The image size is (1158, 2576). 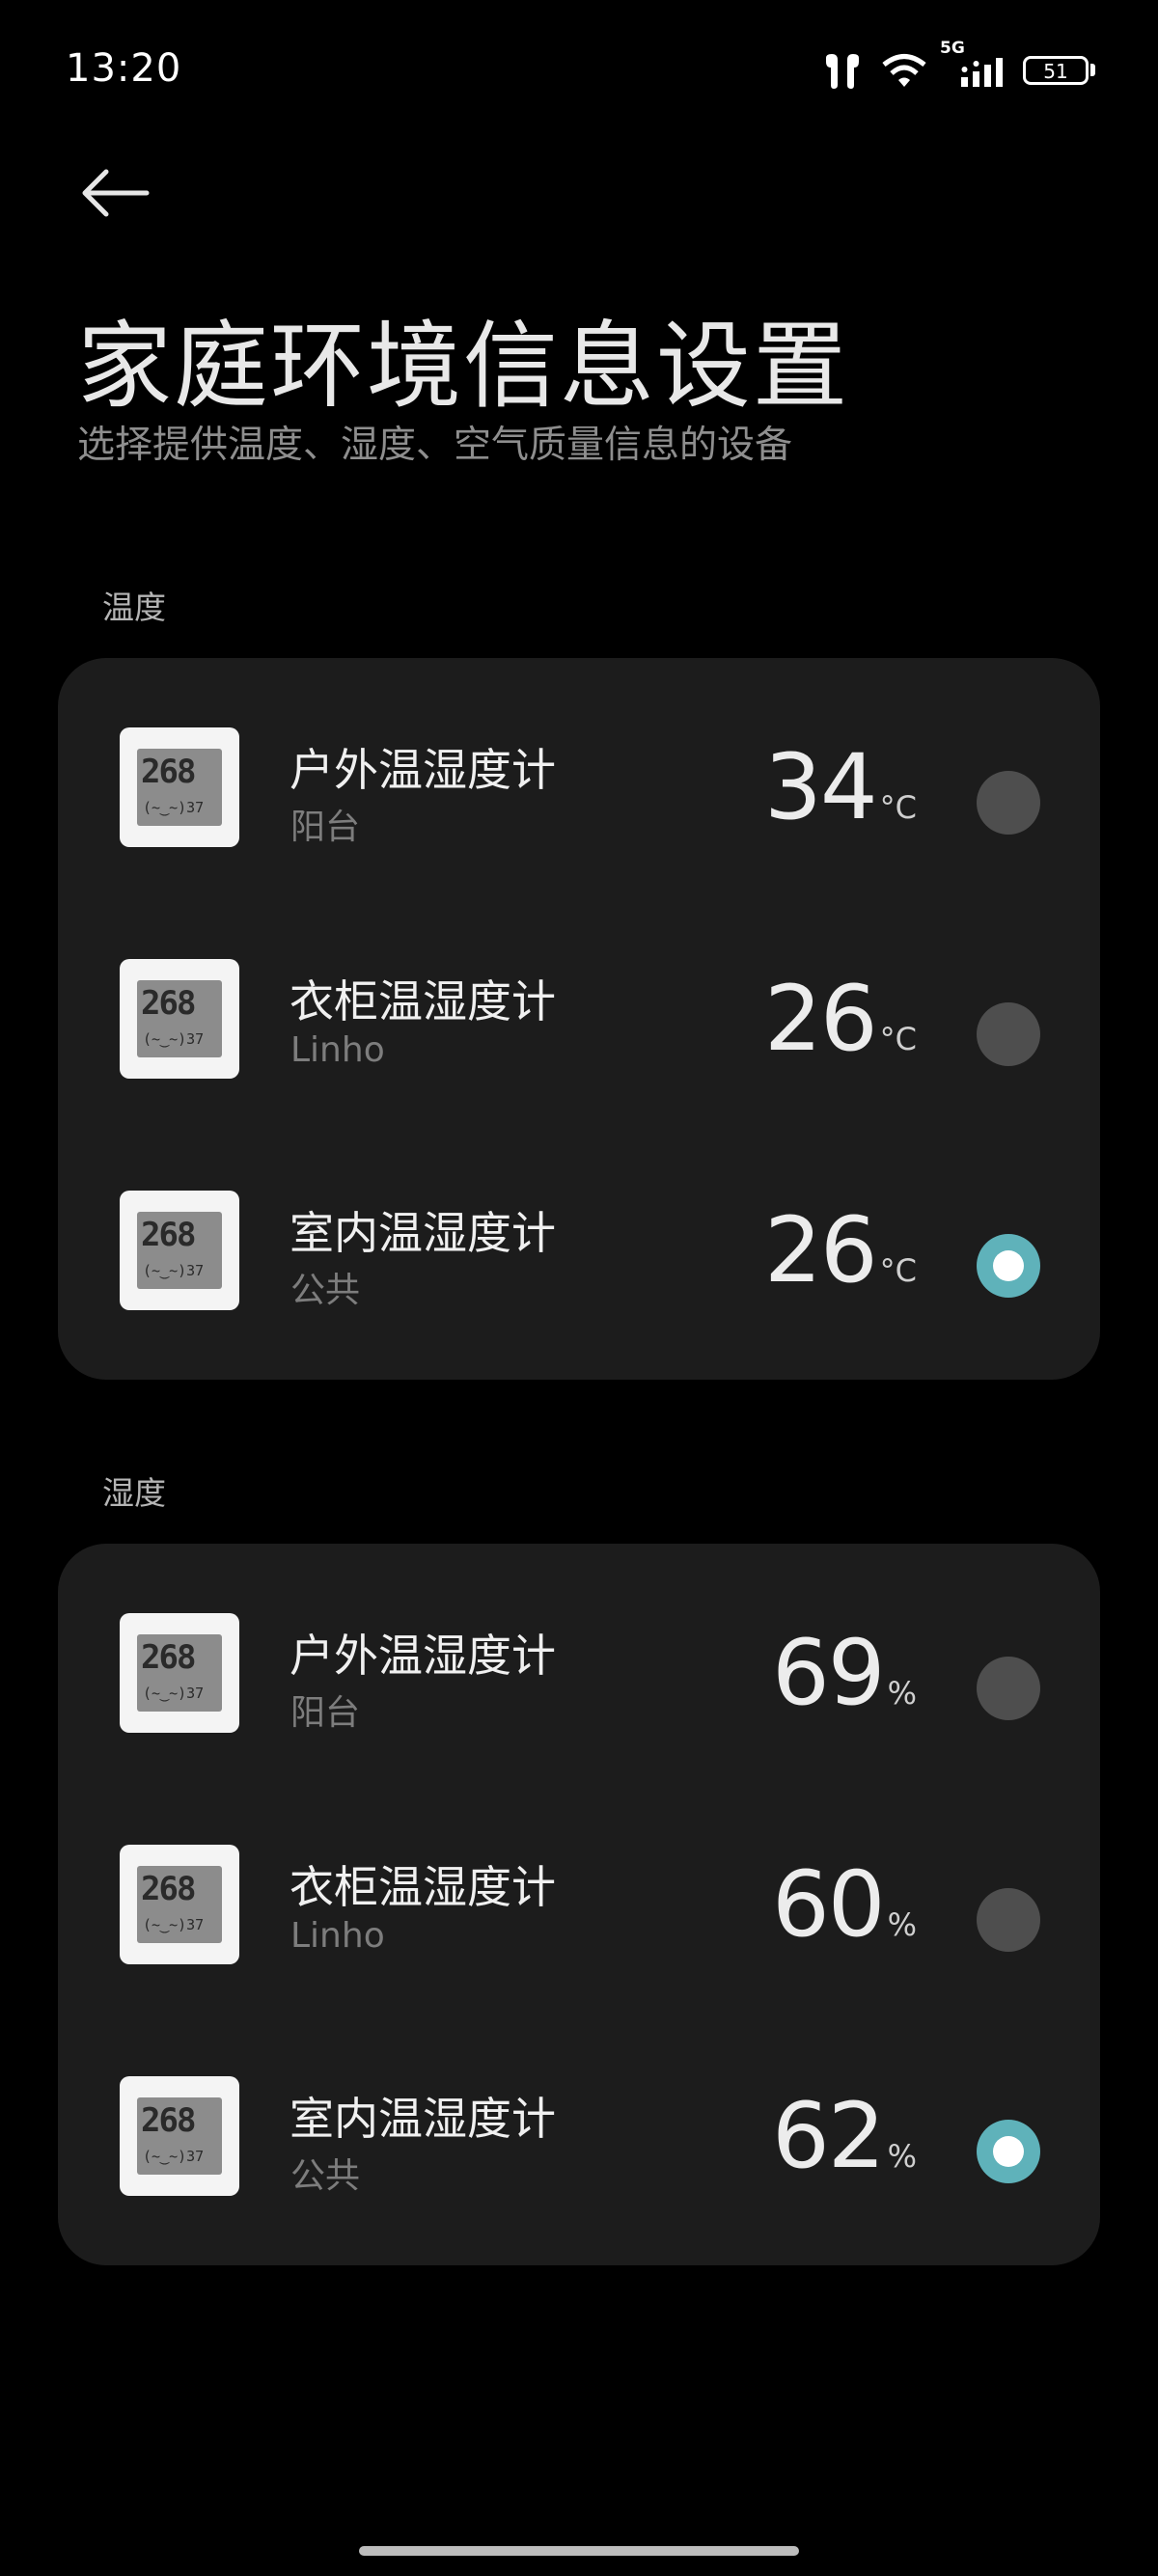 What do you see at coordinates (842, 71) in the screenshot?
I see `earbuds-icon` at bounding box center [842, 71].